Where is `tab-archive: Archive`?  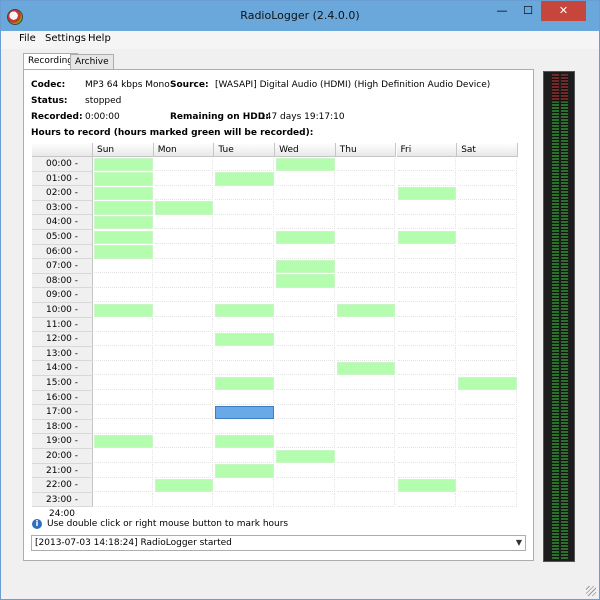
tab-archive: Archive is located at coordinates (92, 61).